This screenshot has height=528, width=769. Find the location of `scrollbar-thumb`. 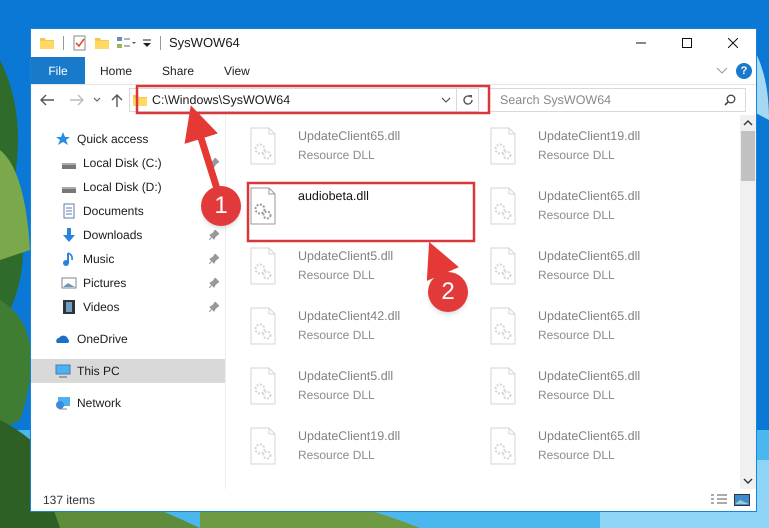

scrollbar-thumb is located at coordinates (748, 156).